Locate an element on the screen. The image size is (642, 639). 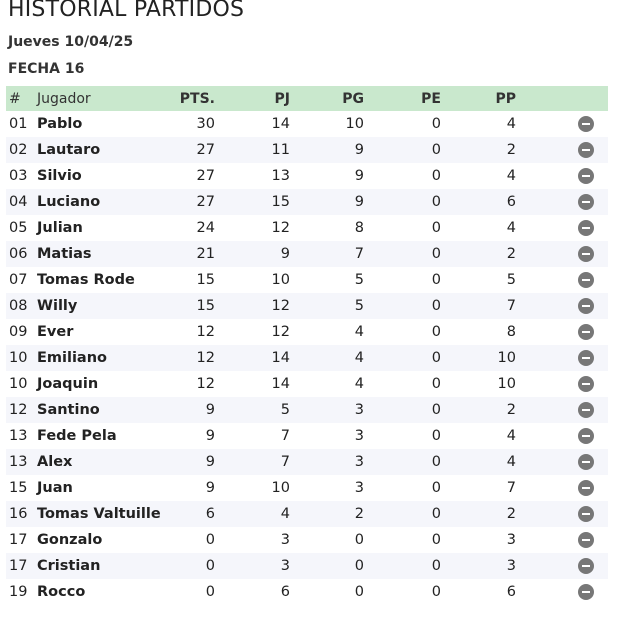
table-row: 01 Pablo 30 14 10 0 4 is located at coordinates (307, 124).